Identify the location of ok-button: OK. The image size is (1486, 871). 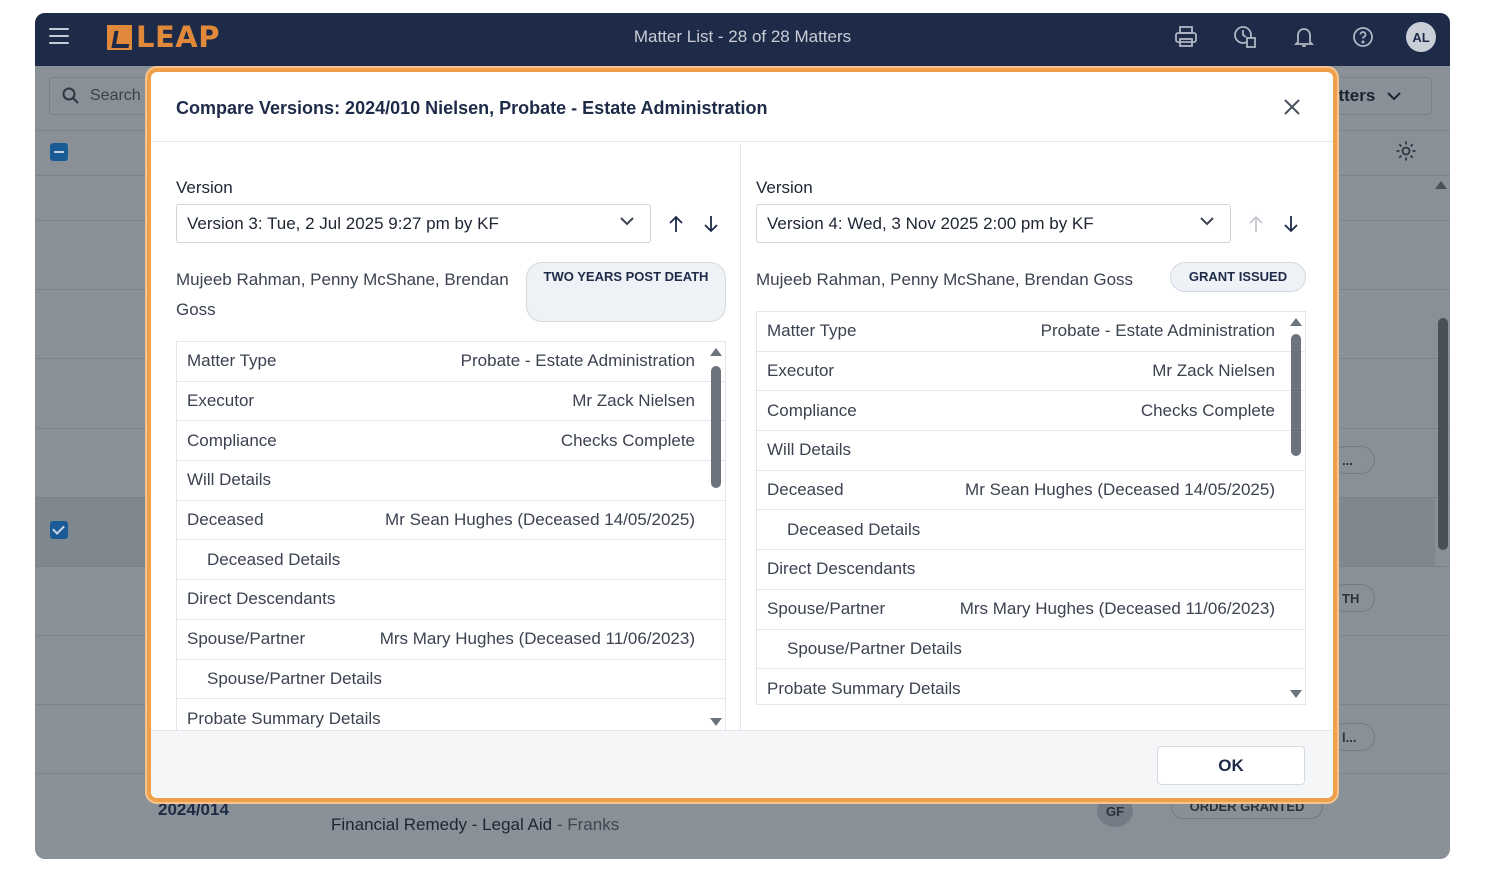
(1231, 765).